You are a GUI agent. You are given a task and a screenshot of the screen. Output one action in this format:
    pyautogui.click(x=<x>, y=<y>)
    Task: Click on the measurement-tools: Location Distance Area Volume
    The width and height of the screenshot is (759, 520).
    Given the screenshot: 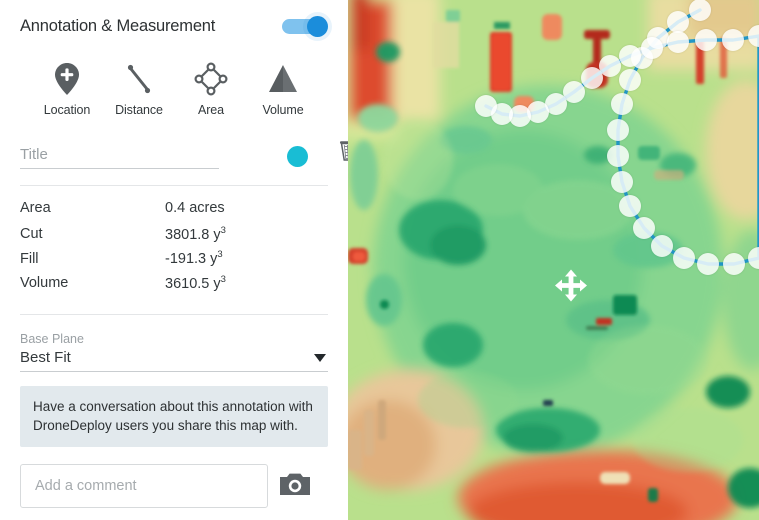 What is the action you would take?
    pyautogui.click(x=174, y=87)
    